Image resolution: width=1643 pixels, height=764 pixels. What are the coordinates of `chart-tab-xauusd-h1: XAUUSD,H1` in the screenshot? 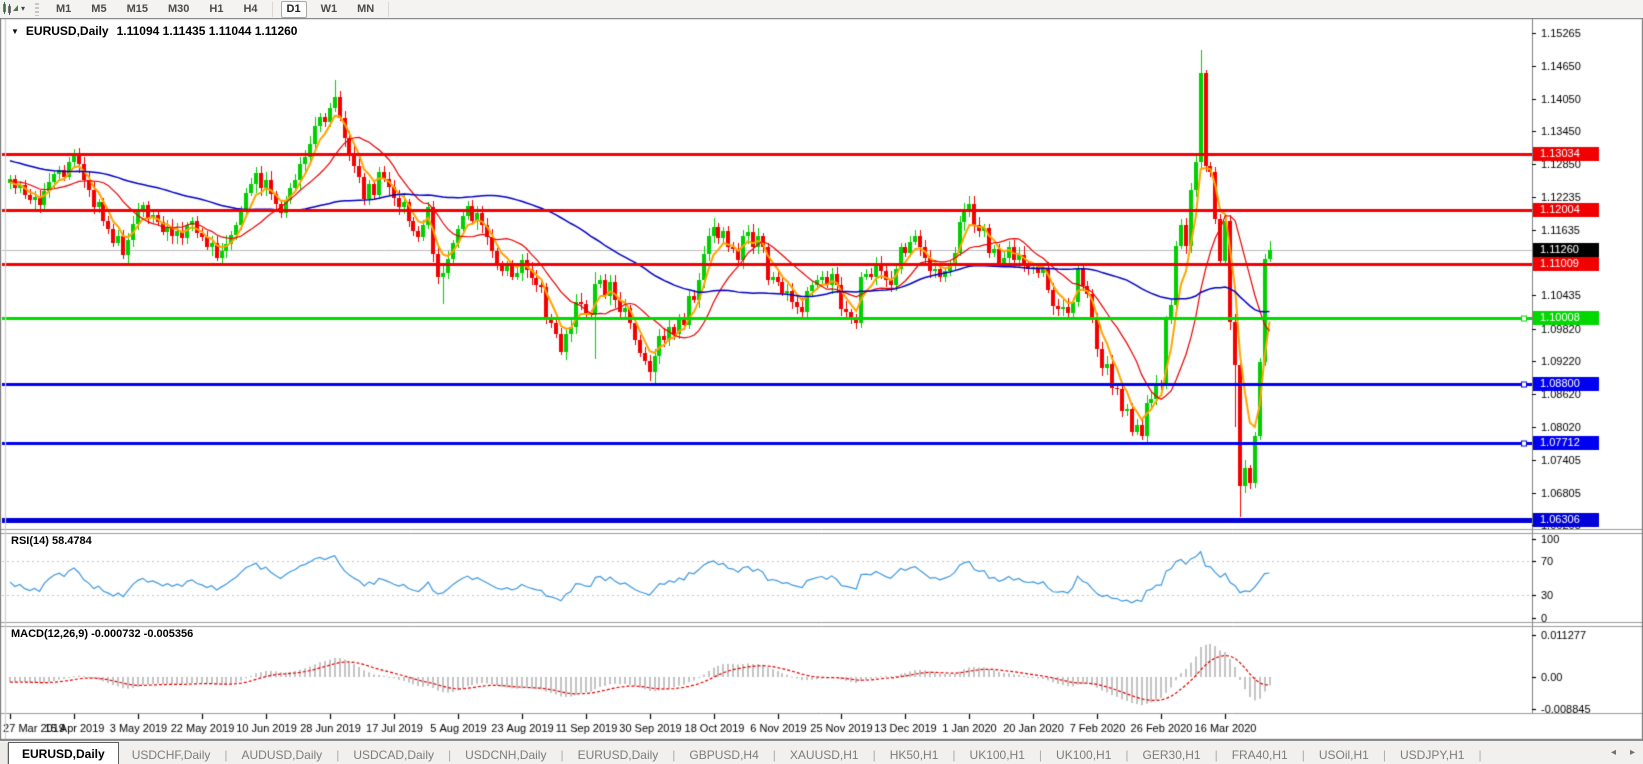 It's located at (824, 754).